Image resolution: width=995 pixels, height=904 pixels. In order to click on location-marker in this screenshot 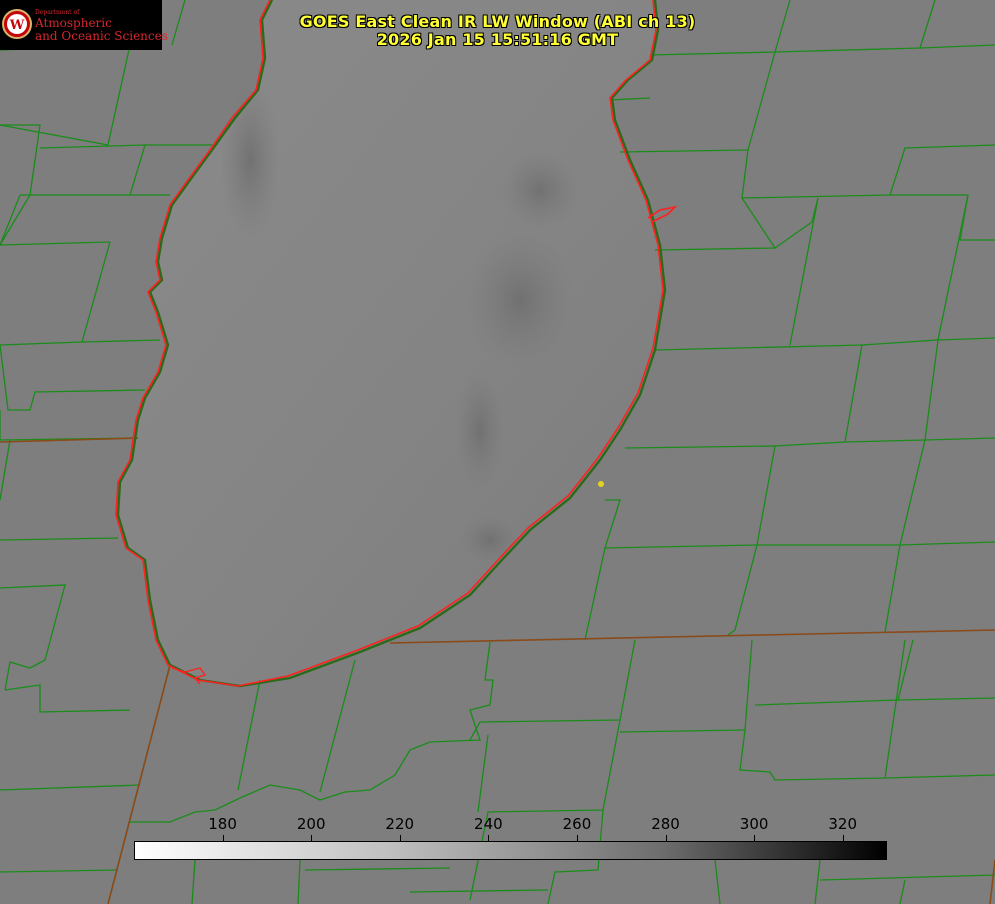, I will do `click(601, 484)`.